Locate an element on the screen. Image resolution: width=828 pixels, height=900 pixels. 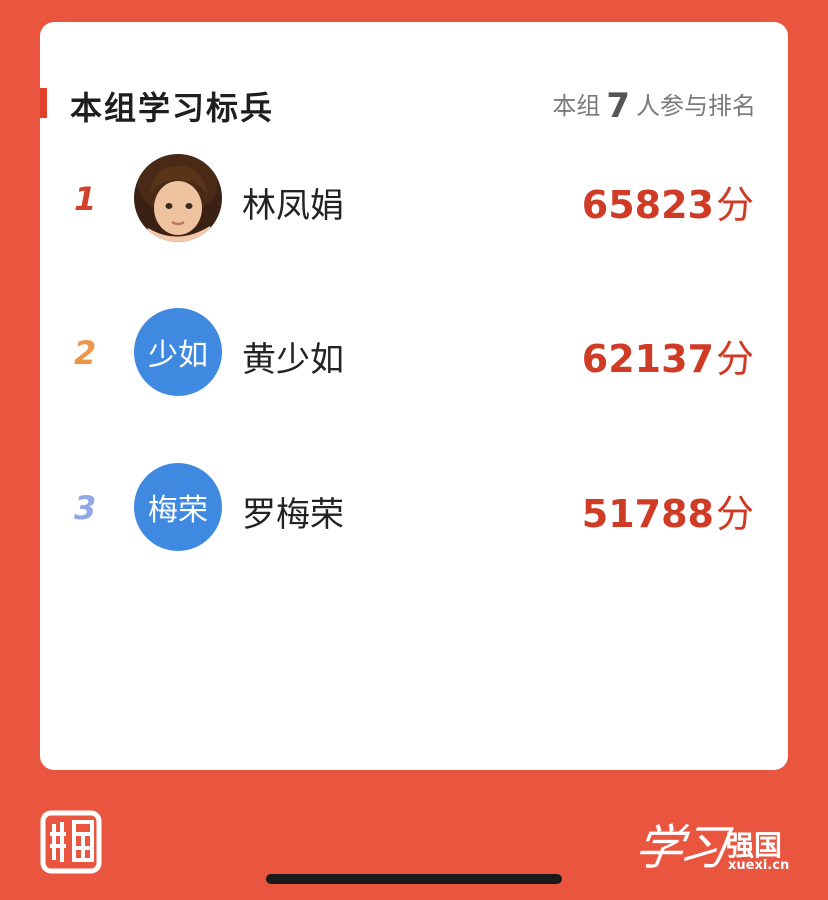
leader-row-1: 1 林凤娟 65823分 is located at coordinates (414, 200).